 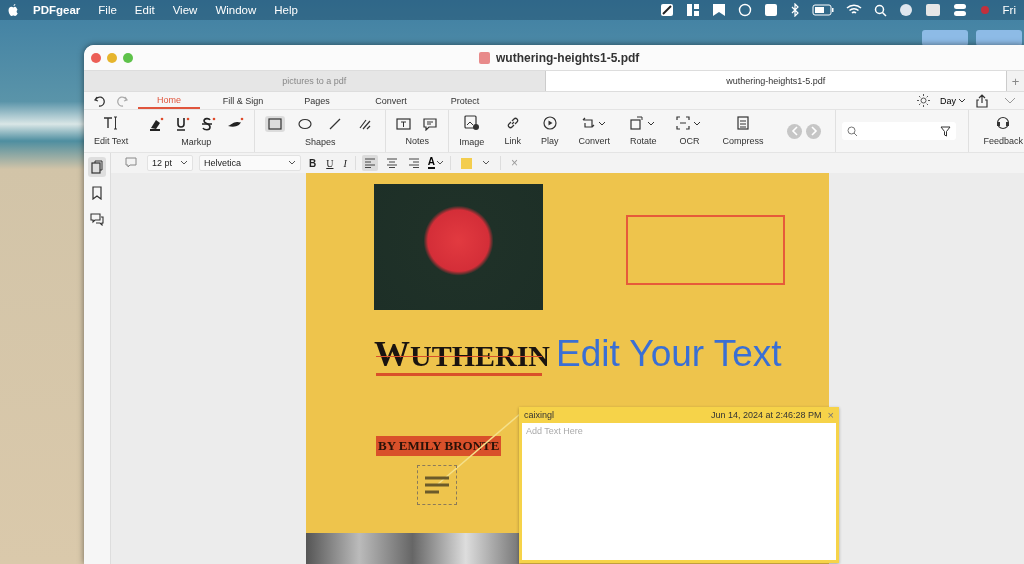 What do you see at coordinates (286, 10) in the screenshot?
I see `menu-item: Help` at bounding box center [286, 10].